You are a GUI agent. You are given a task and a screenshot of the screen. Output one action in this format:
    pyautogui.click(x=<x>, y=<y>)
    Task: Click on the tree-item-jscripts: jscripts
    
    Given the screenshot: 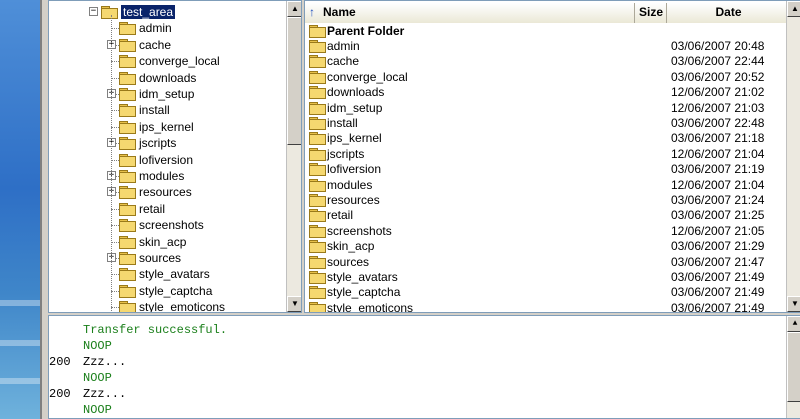 What is the action you would take?
    pyautogui.click(x=147, y=143)
    